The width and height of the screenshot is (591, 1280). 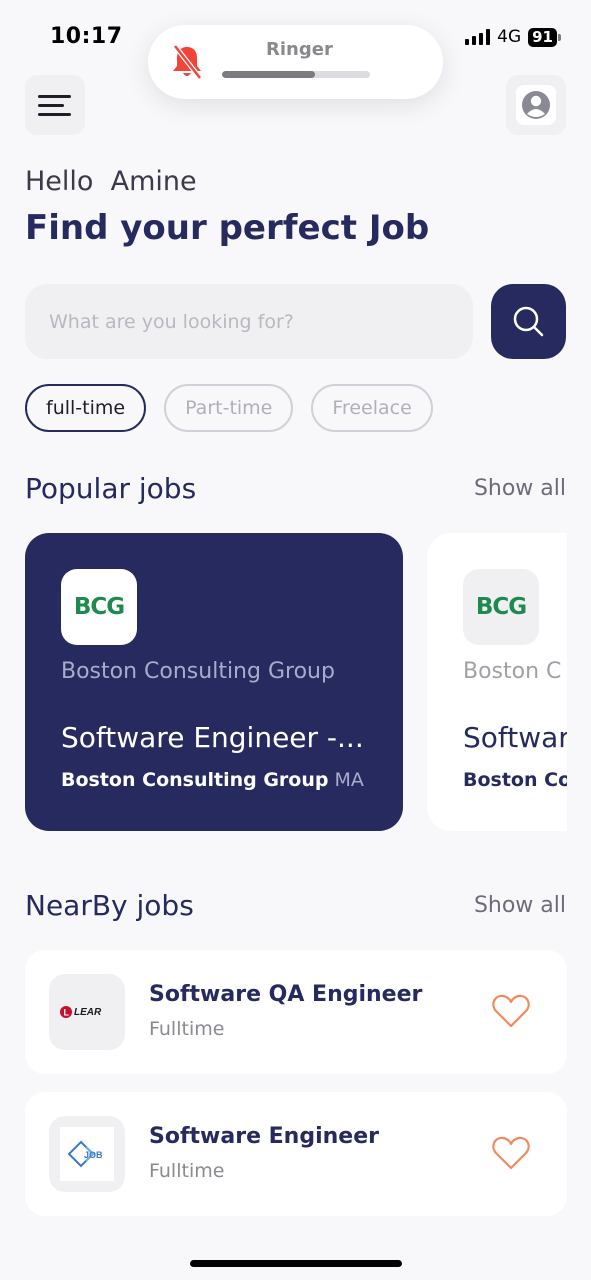 I want to click on card-location-state: MA, so click(x=349, y=780).